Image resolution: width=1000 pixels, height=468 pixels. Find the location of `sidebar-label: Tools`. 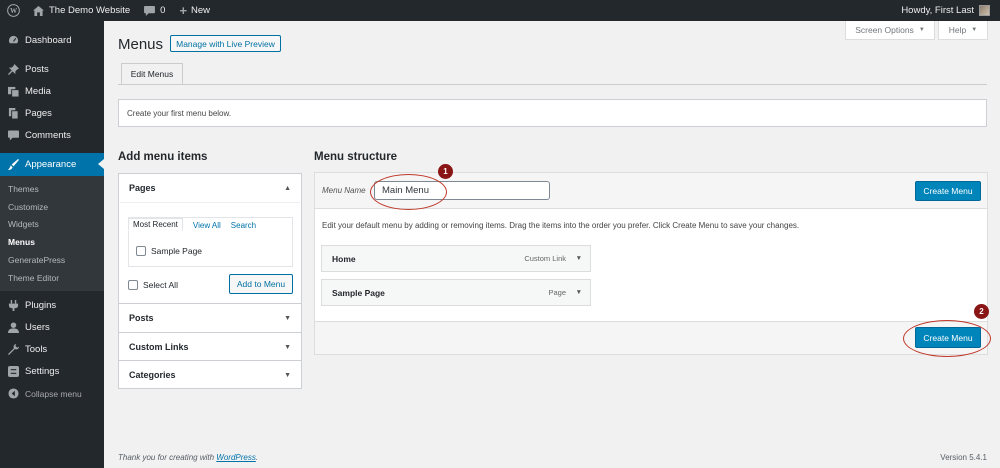

sidebar-label: Tools is located at coordinates (36, 350).